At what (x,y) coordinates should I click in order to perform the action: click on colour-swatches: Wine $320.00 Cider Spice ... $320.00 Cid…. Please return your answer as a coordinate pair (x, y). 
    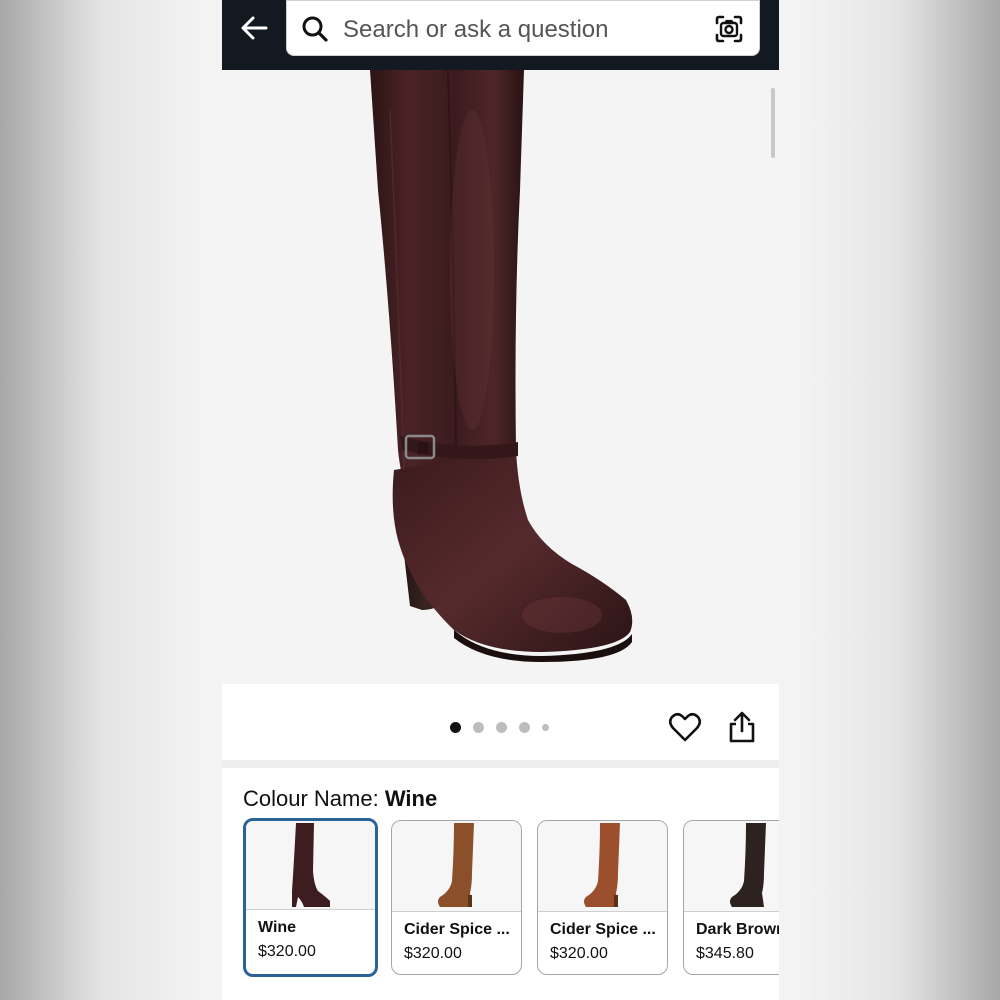
    Looking at the image, I should click on (511, 898).